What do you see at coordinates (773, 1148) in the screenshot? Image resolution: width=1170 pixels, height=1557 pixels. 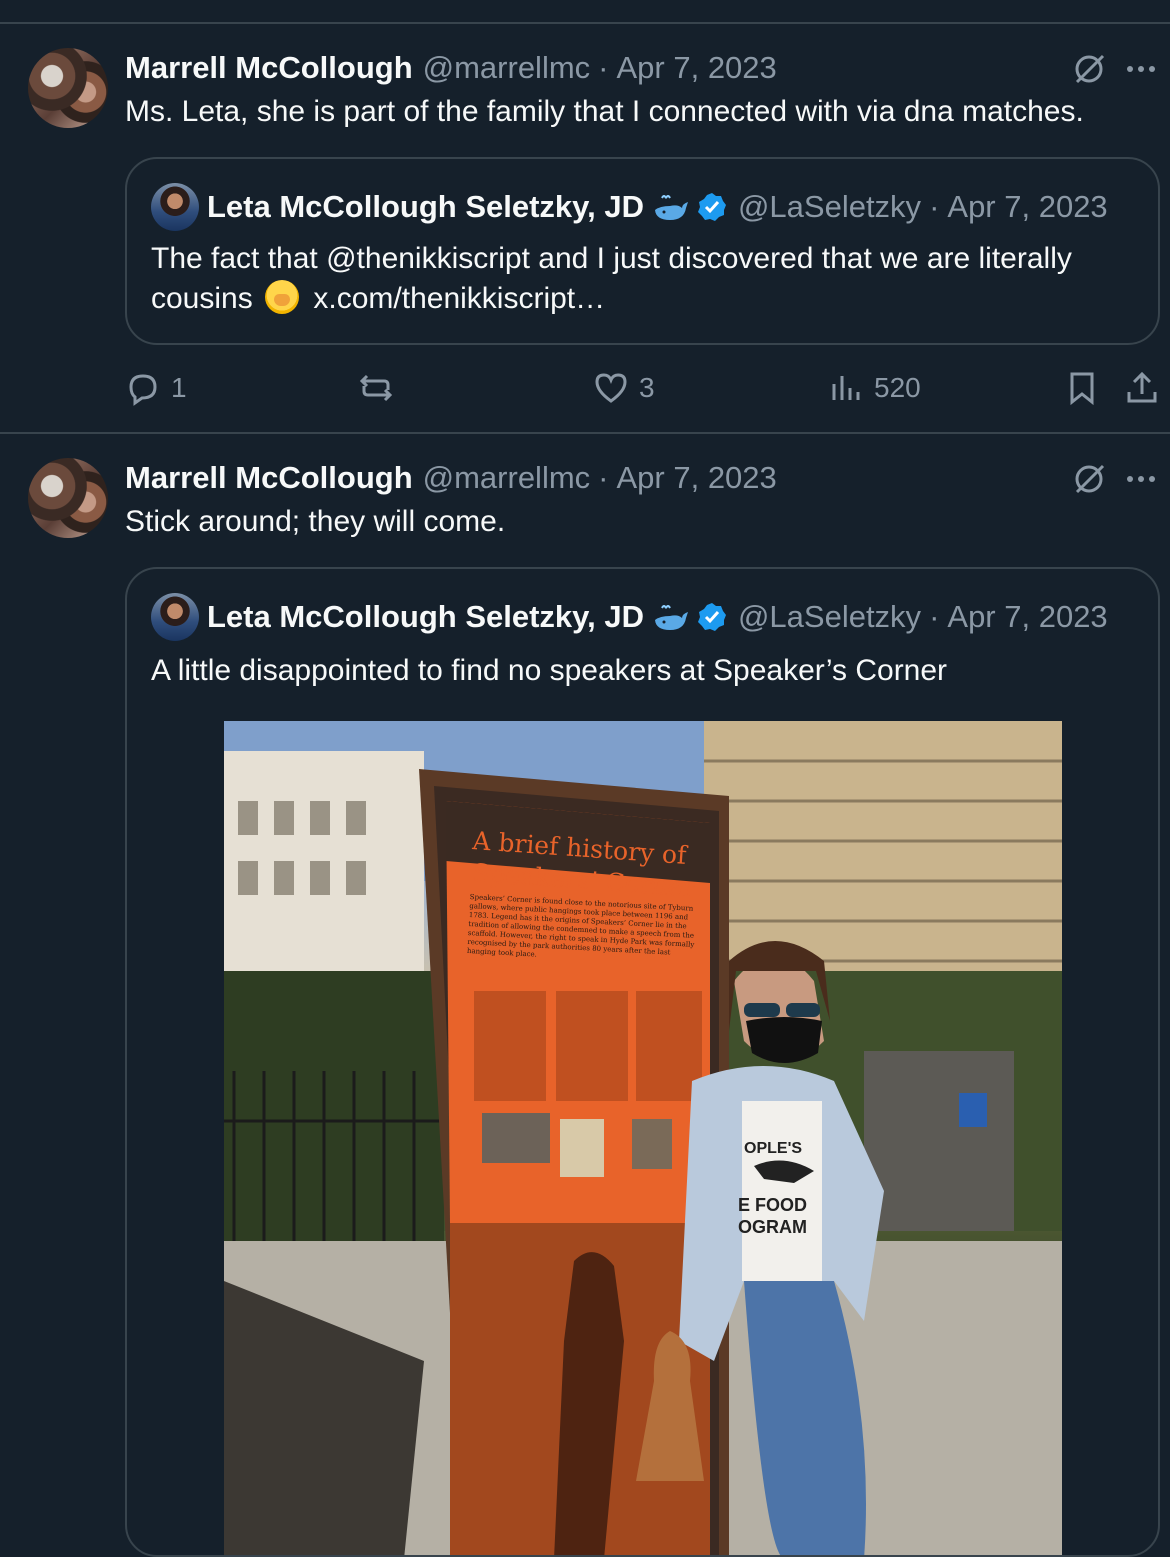 I see `shirt-text-line1: OPLE'S` at bounding box center [773, 1148].